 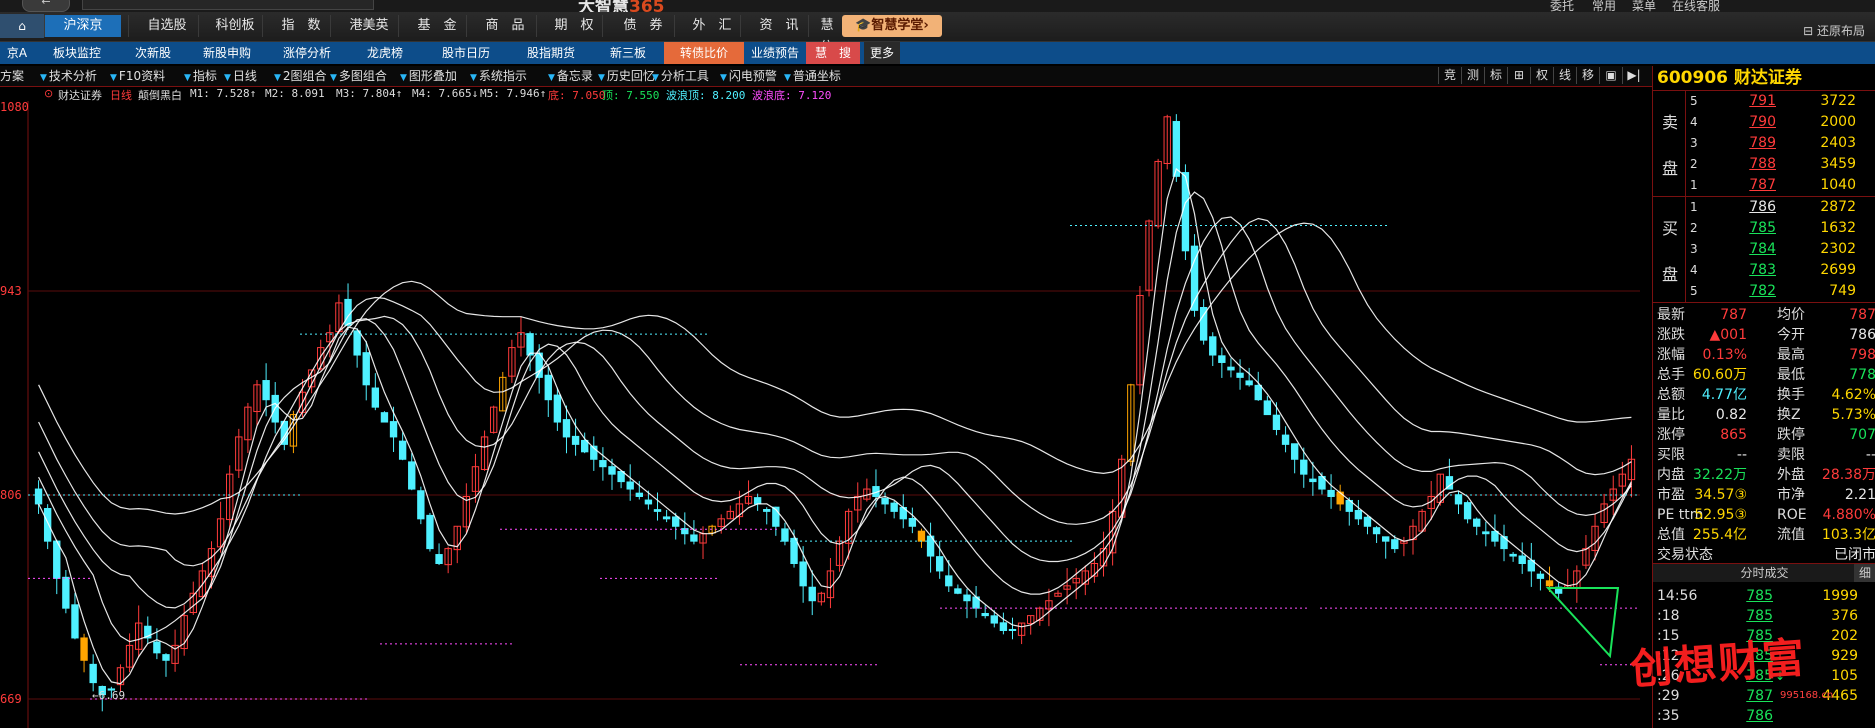 What do you see at coordinates (73, 76) in the screenshot?
I see `toolbar-item-label: 技术分析` at bounding box center [73, 76].